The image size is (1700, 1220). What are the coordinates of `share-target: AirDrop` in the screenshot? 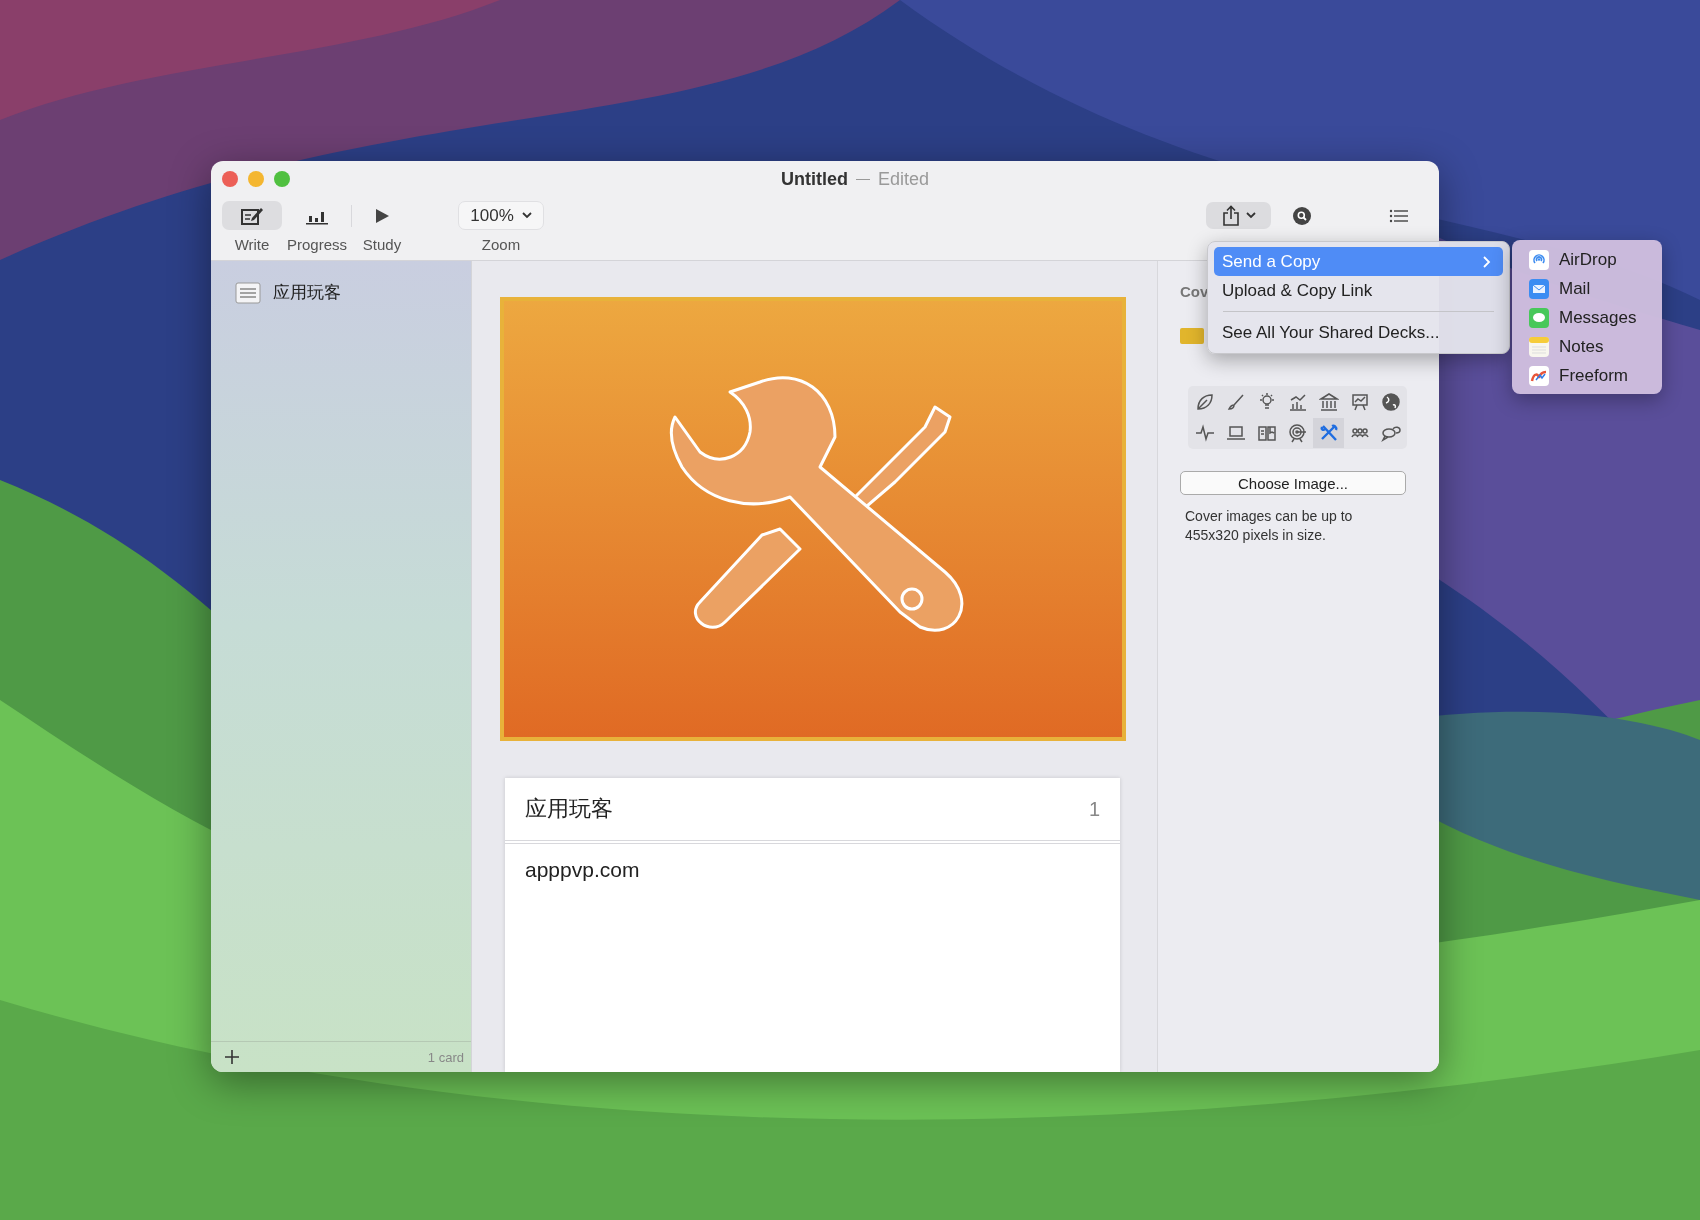 It's located at (1588, 260).